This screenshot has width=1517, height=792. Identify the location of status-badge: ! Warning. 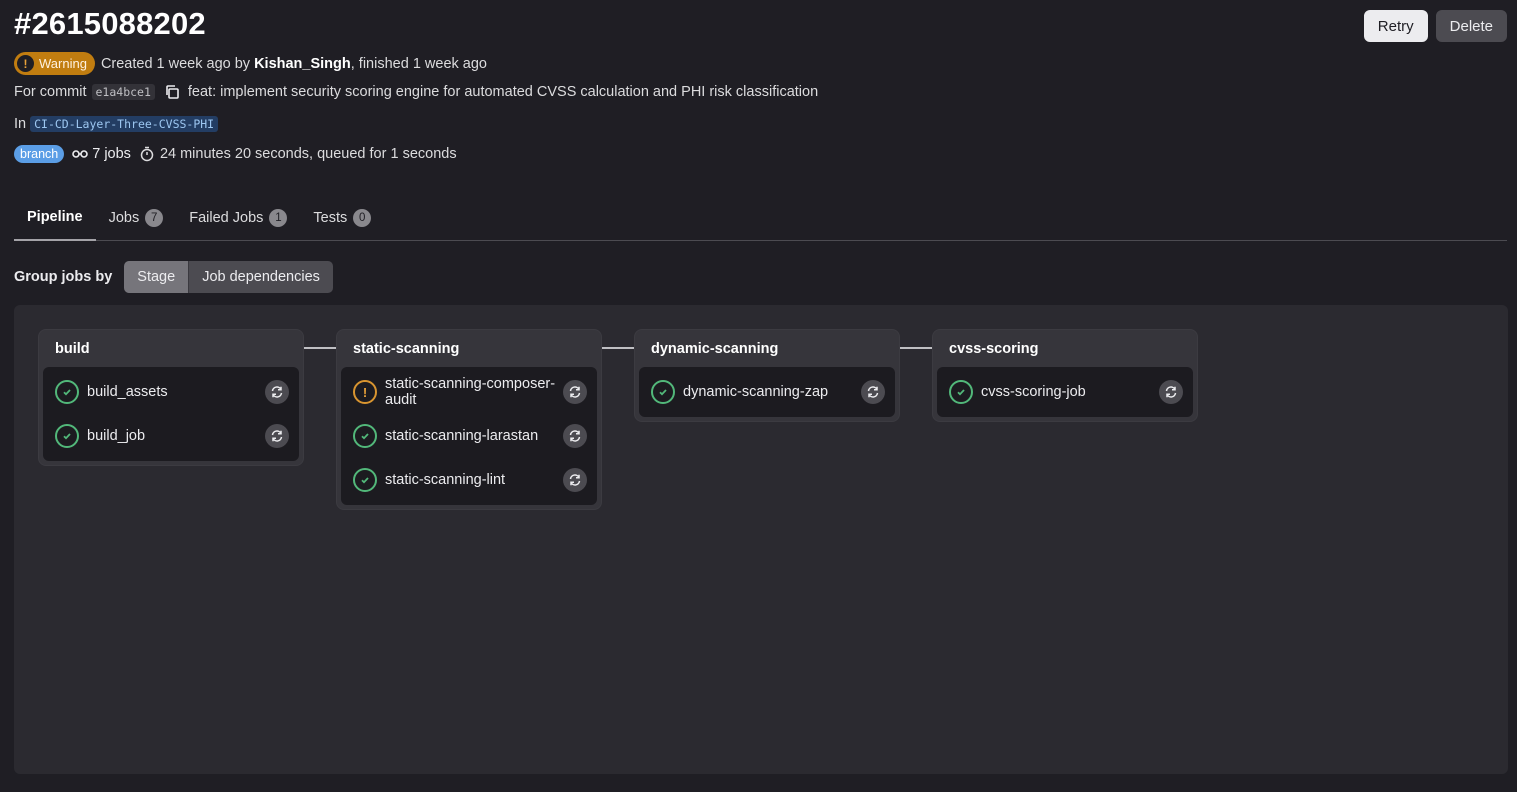
(54, 63).